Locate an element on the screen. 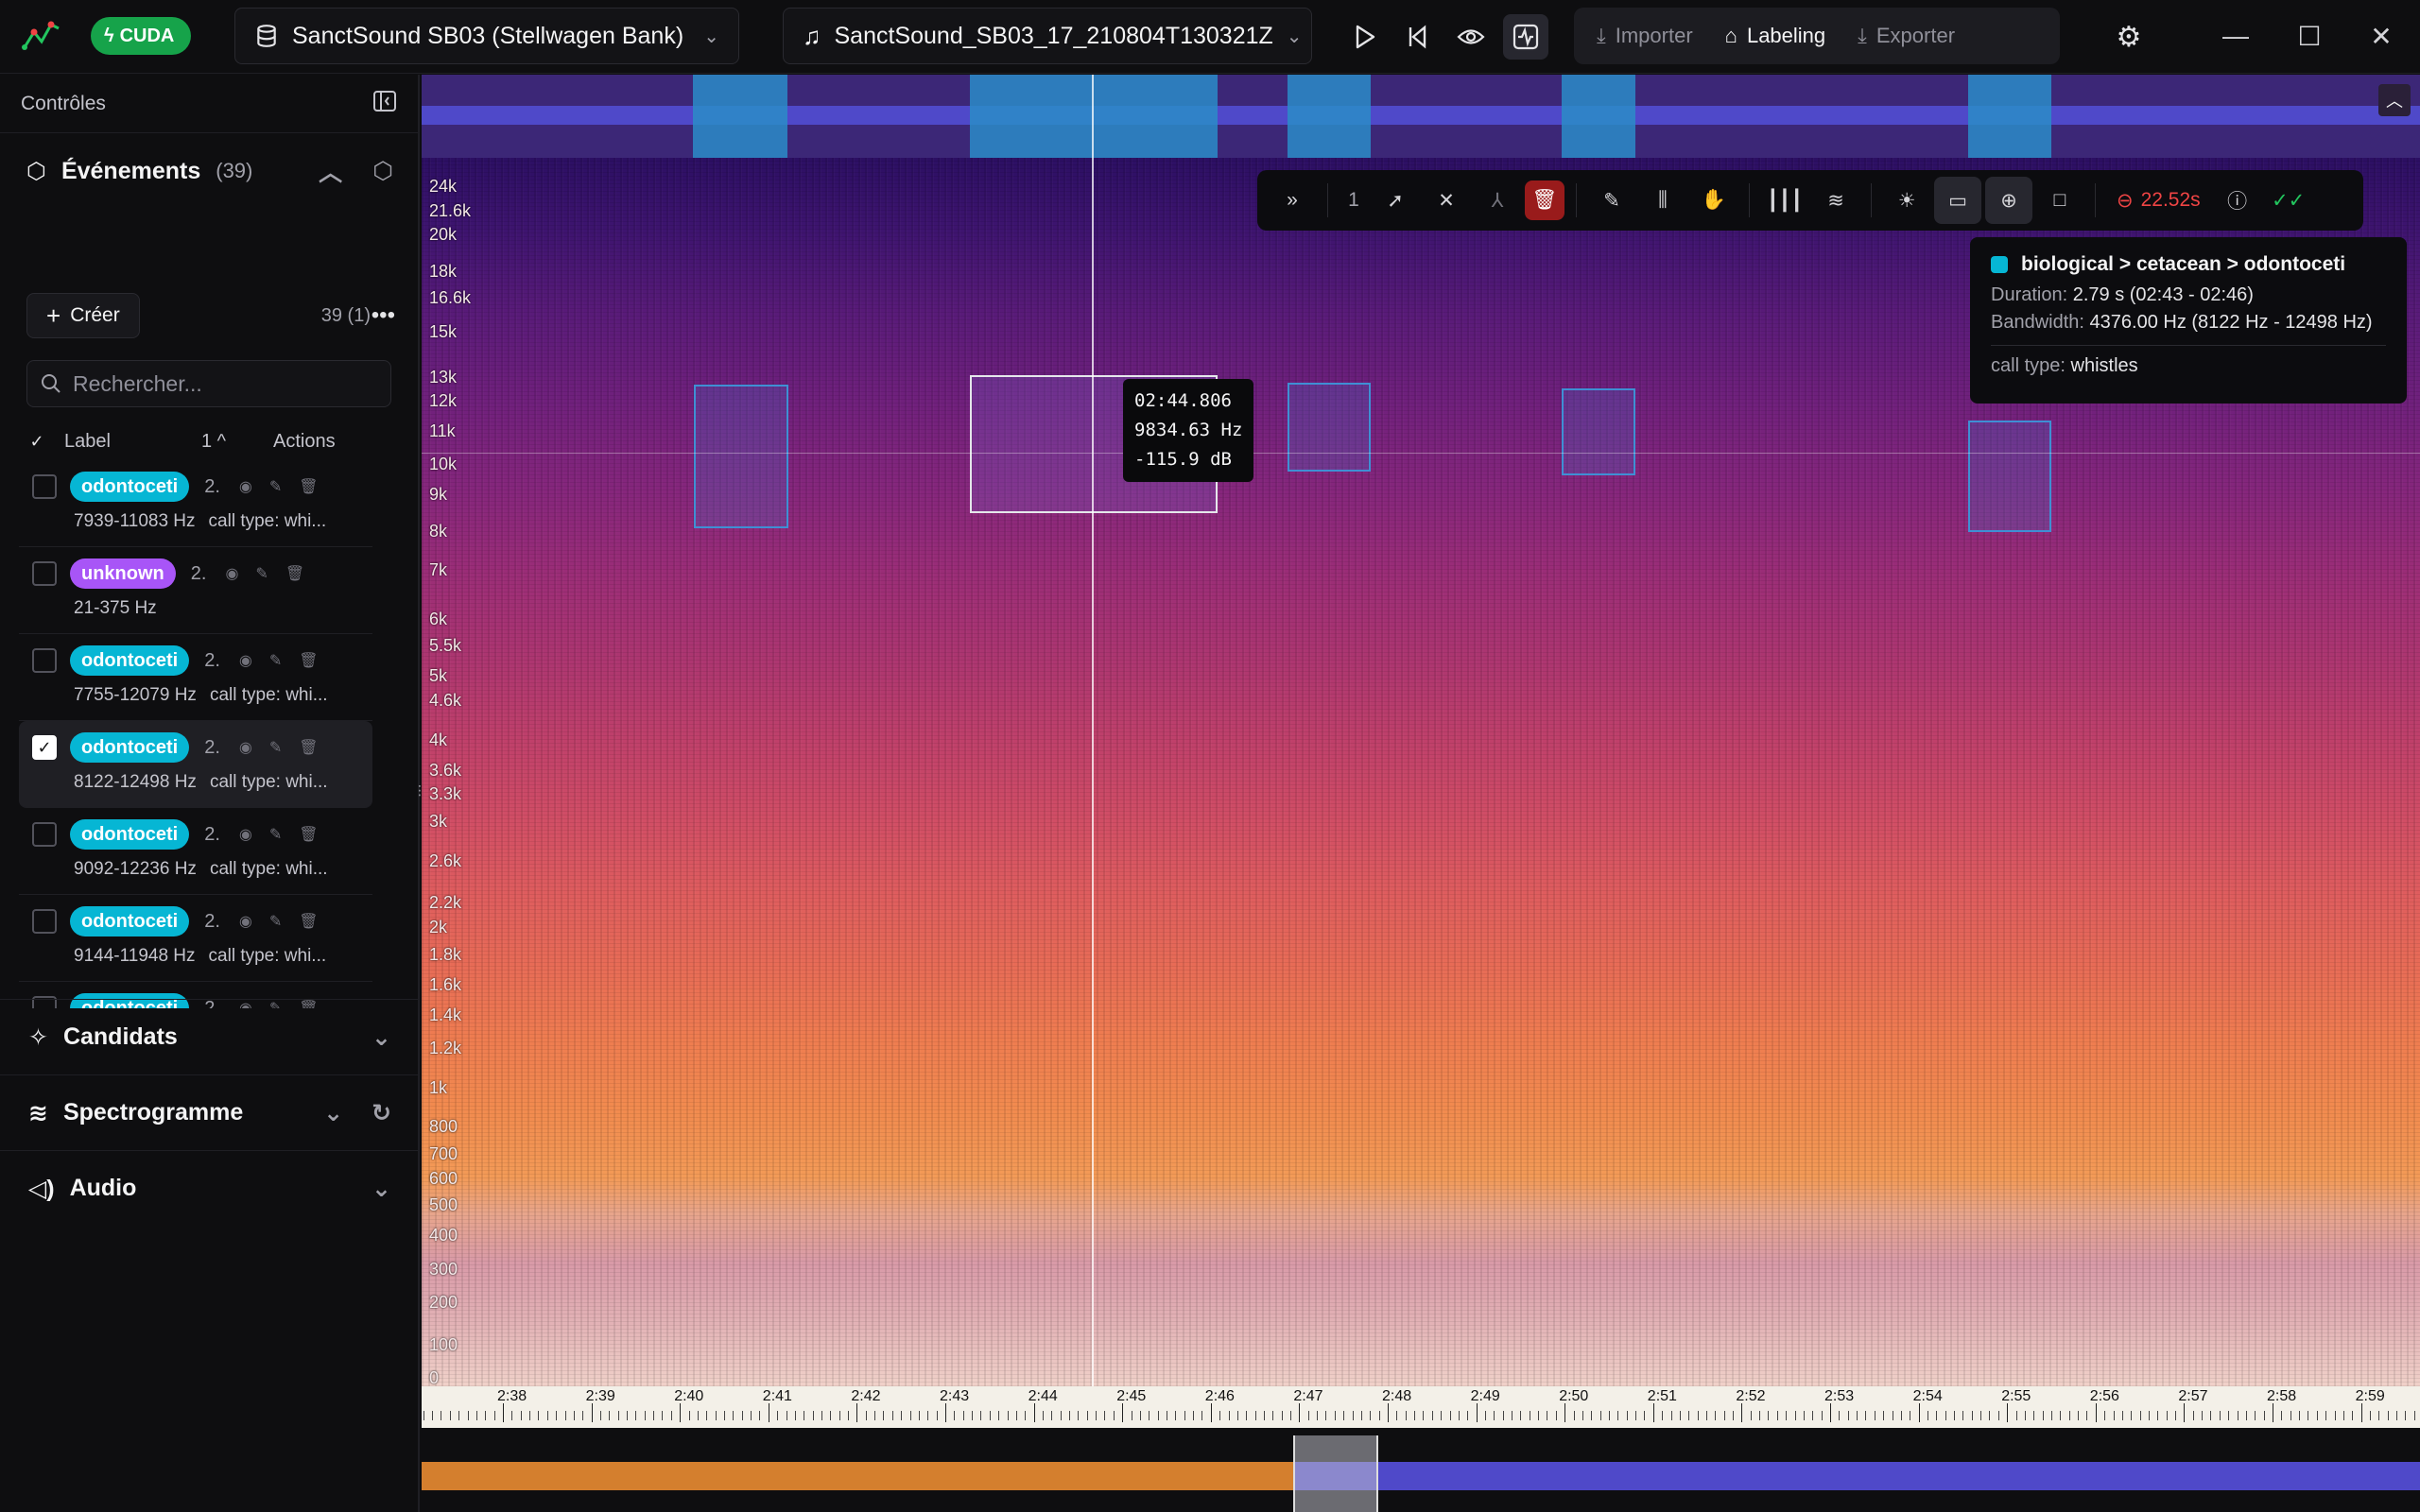 Image resolution: width=2420 pixels, height=1512 pixels. annotation-track is located at coordinates (1421, 116).